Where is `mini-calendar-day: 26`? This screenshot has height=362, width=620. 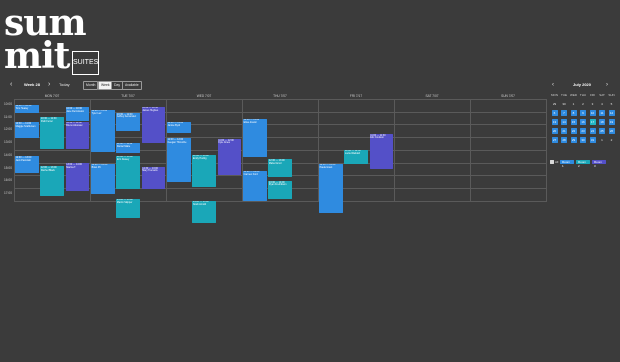
mini-calendar-day: 26 is located at coordinates (611, 131).